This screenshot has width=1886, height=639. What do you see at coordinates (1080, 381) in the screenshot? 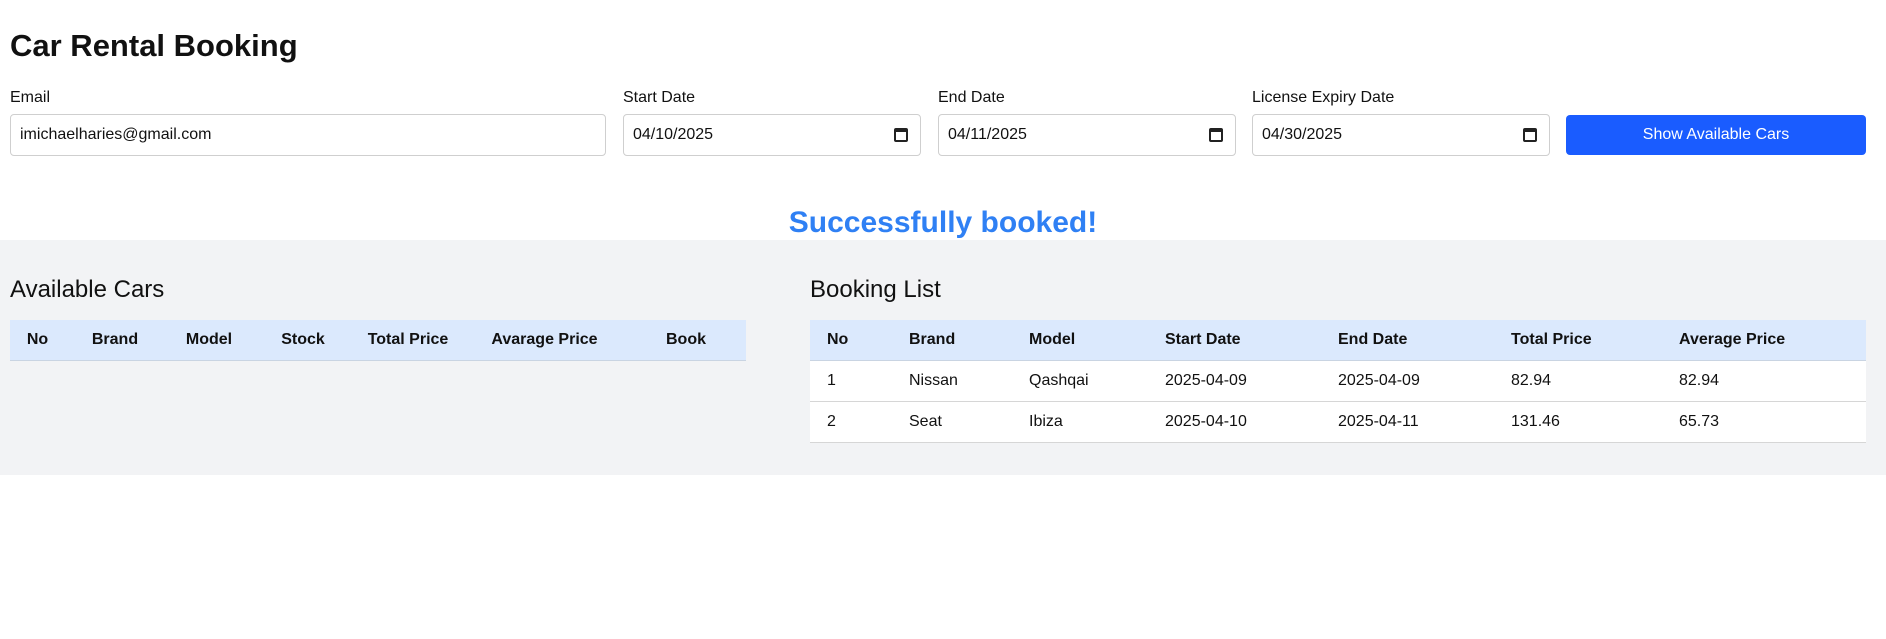
I see `table-cell: Qashqai` at bounding box center [1080, 381].